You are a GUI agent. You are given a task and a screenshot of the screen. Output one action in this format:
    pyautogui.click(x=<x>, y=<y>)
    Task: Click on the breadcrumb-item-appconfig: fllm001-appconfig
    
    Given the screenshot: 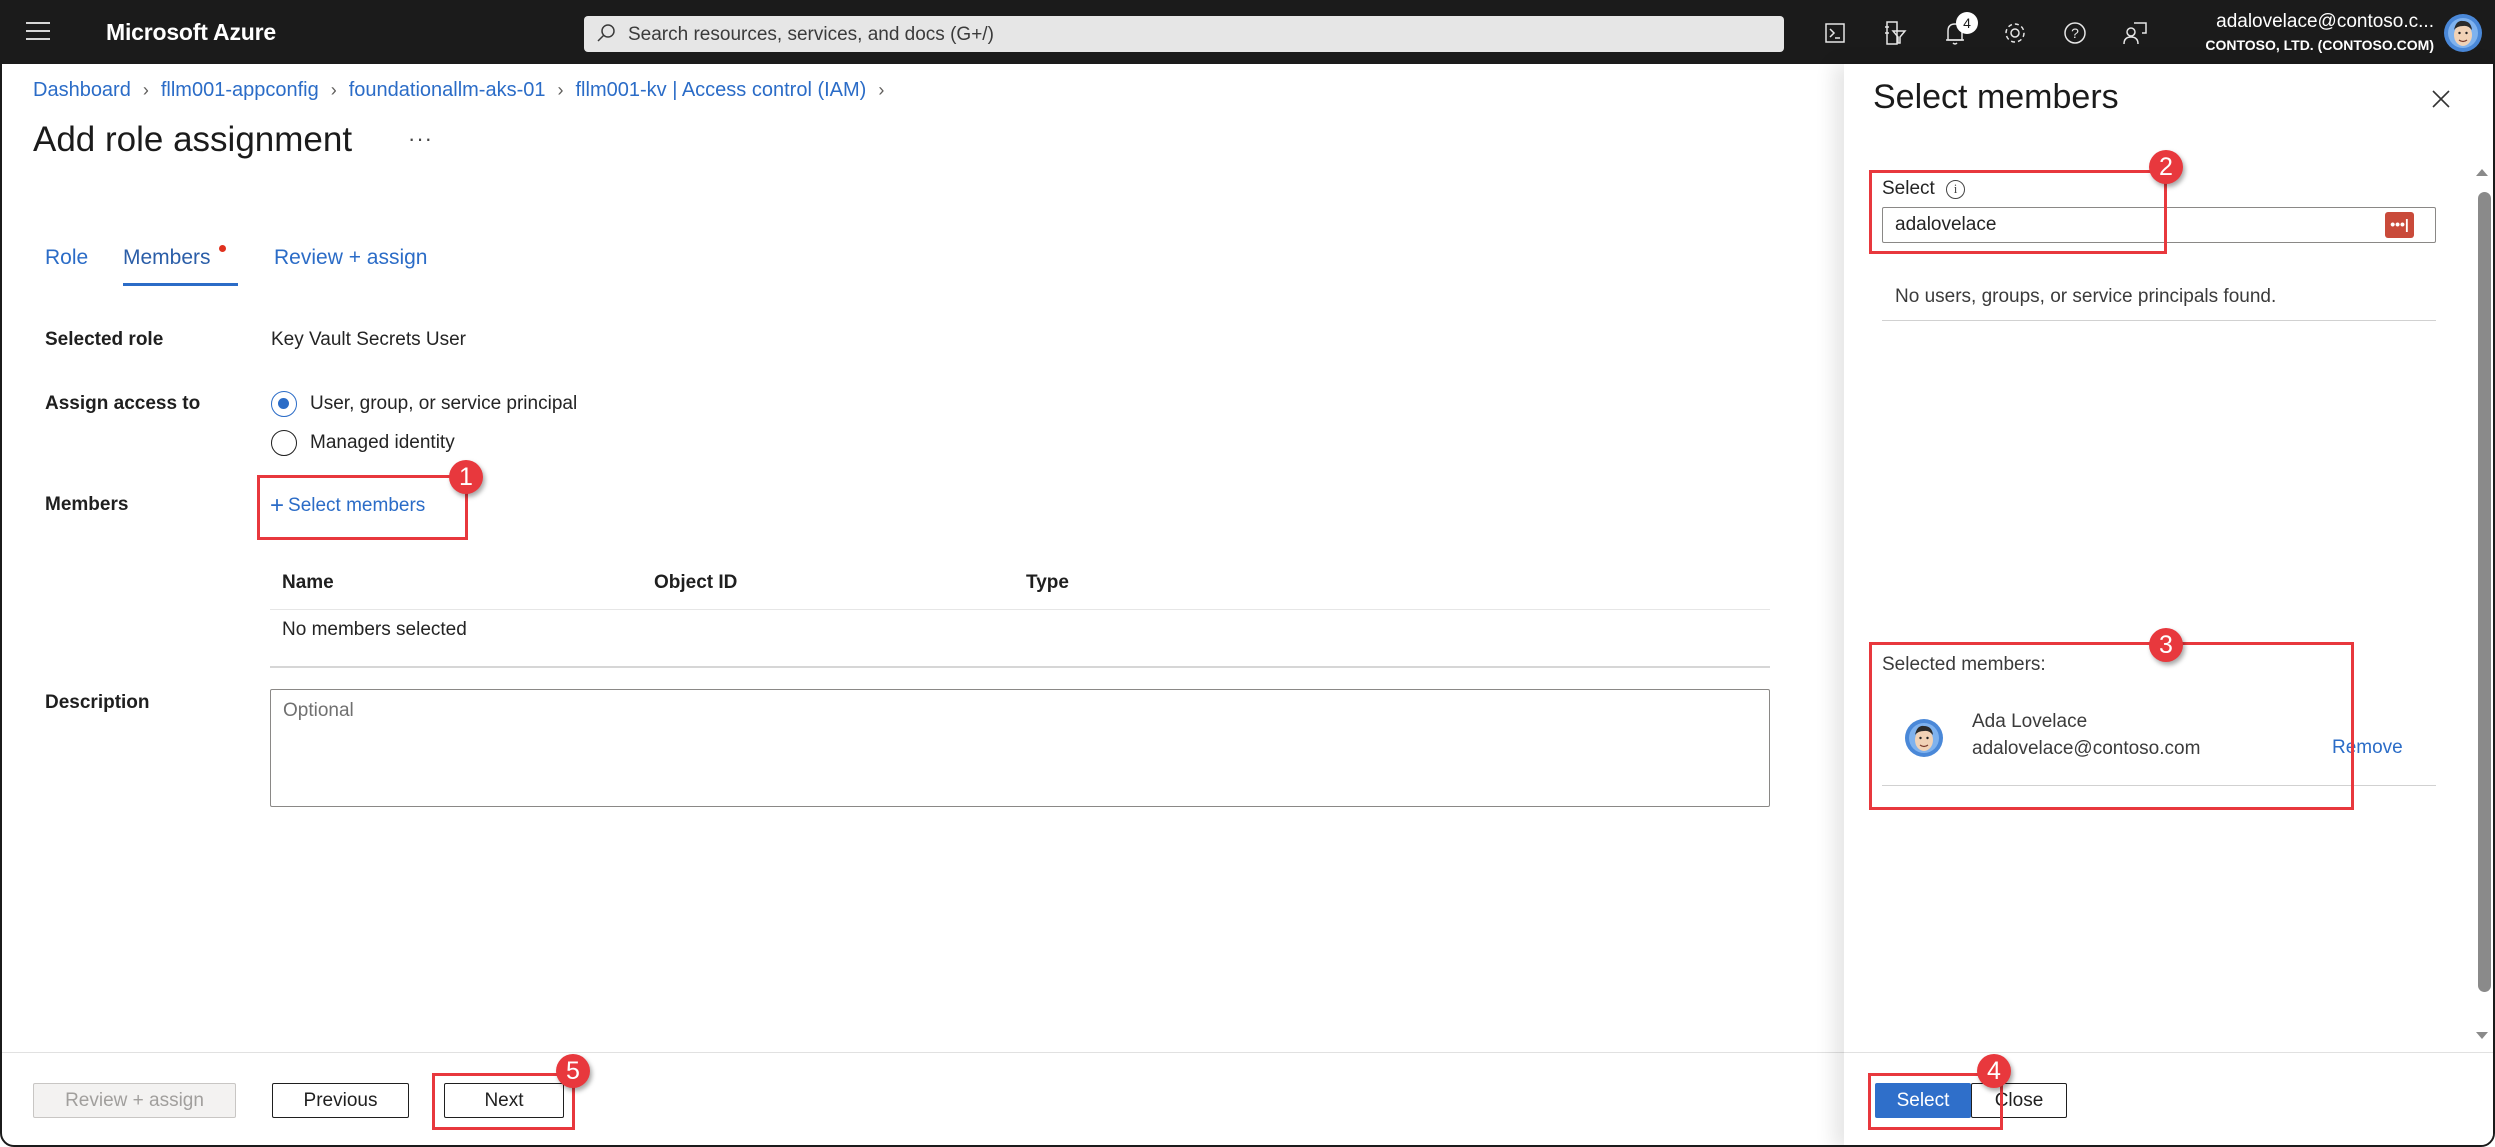 What is the action you would take?
    pyautogui.click(x=240, y=90)
    